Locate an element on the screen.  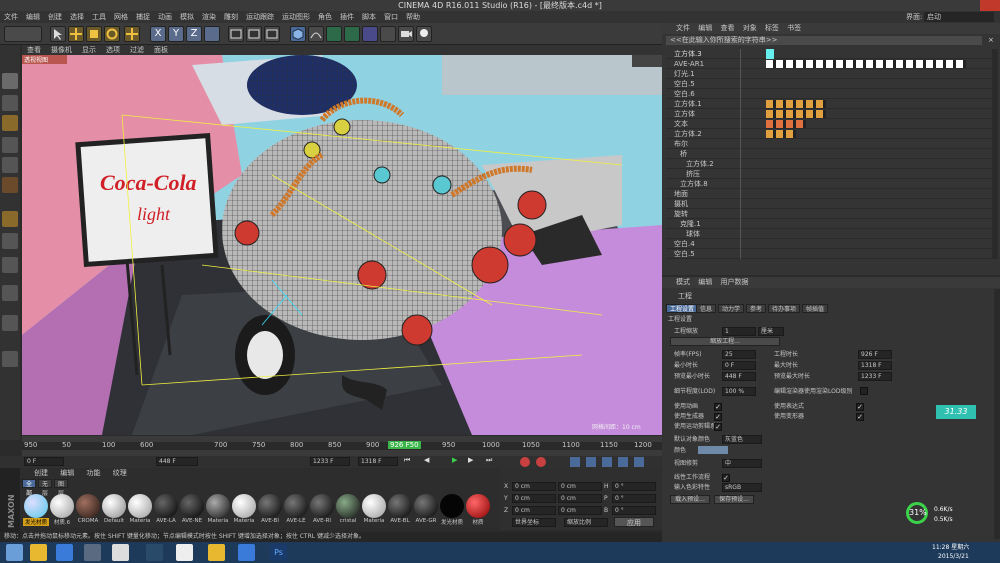
cube-icon is located at coordinates (298, 34).